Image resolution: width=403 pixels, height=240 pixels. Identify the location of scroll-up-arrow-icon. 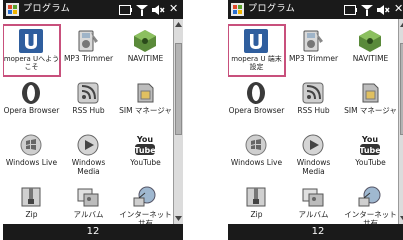
(178, 25).